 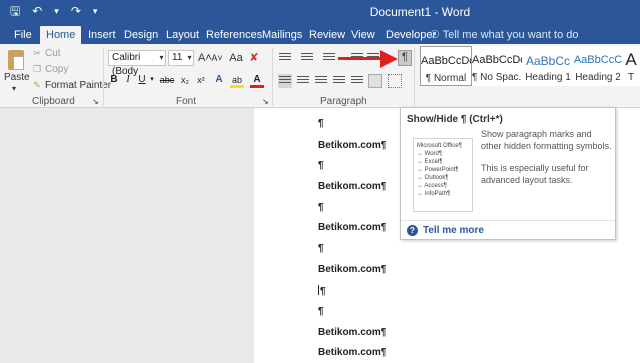 What do you see at coordinates (412, 230) in the screenshot?
I see `help-icon: ?` at bounding box center [412, 230].